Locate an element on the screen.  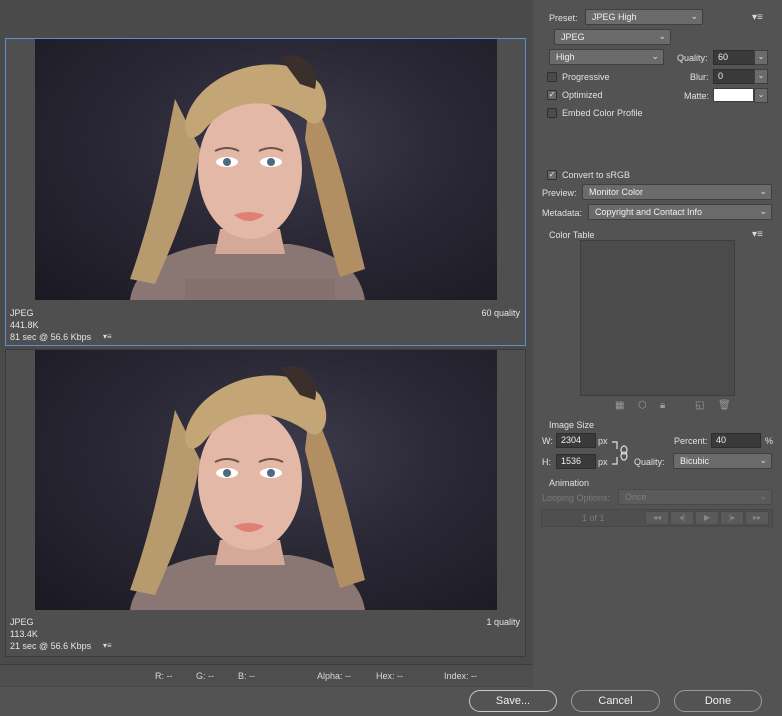
pane-download-time: 21 sec @ 56.6 Kbps is located at coordinates (51, 646).